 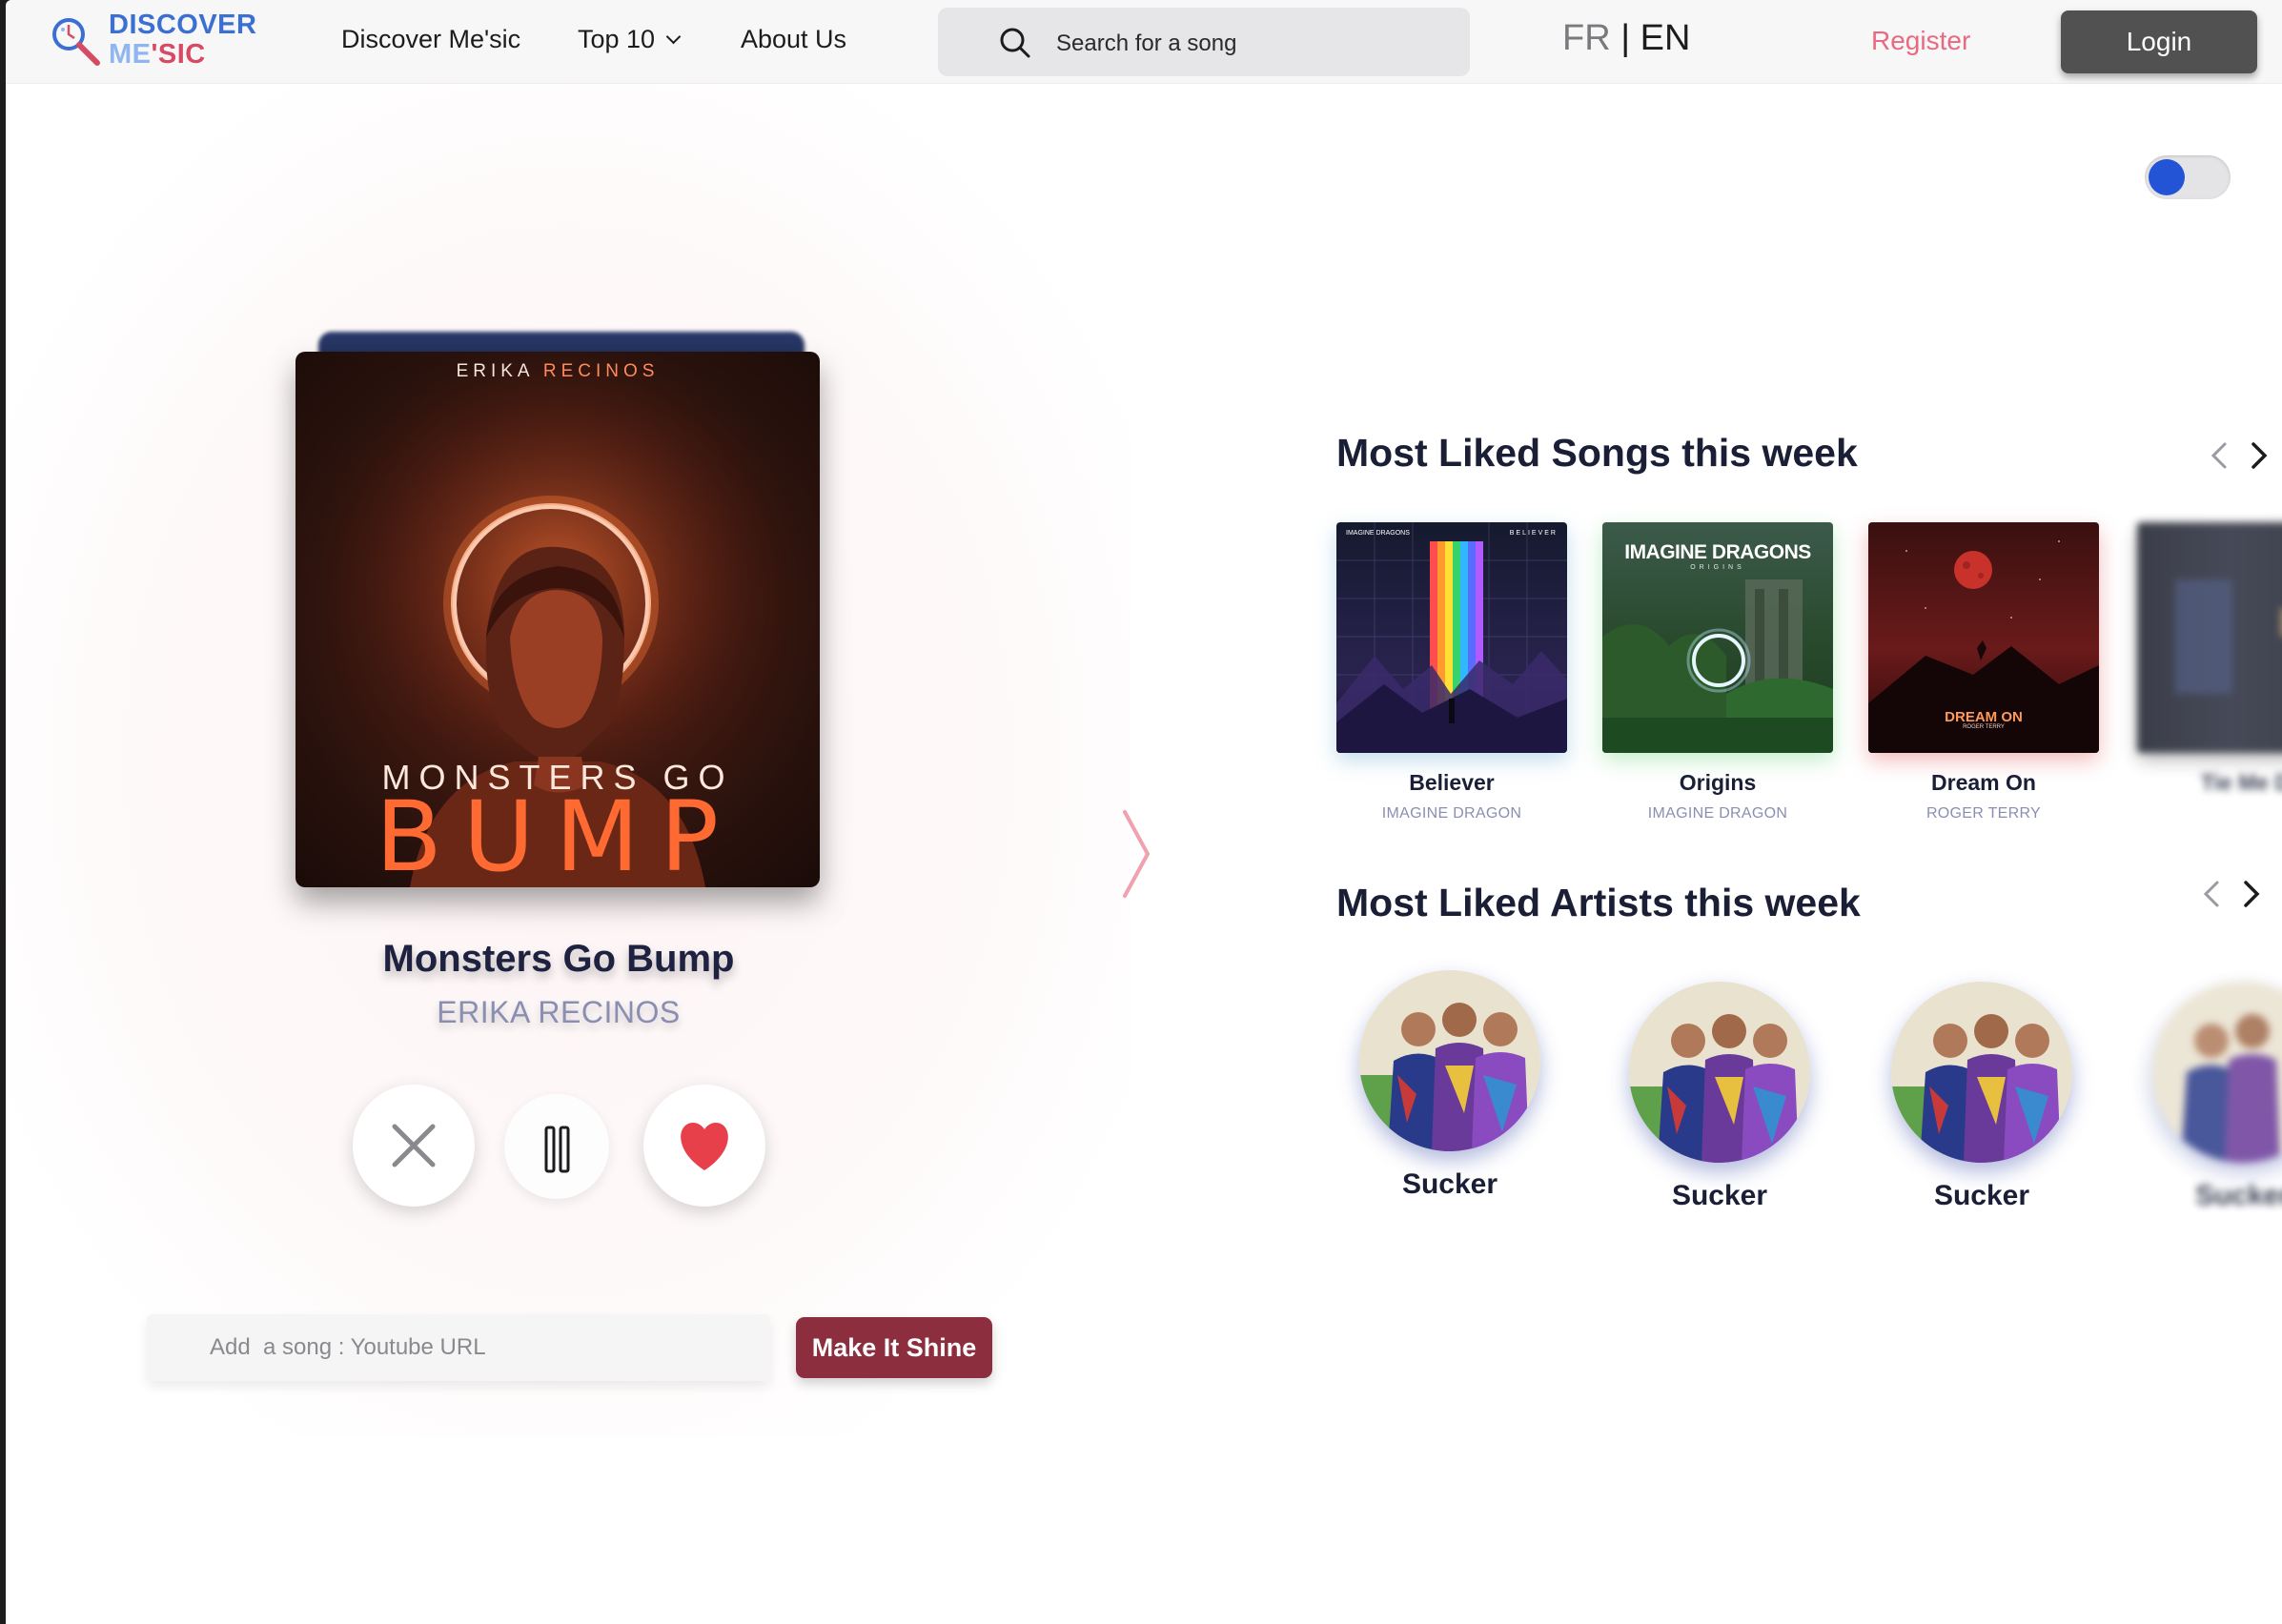 I want to click on search-bar: Search for a song, so click(x=1204, y=42).